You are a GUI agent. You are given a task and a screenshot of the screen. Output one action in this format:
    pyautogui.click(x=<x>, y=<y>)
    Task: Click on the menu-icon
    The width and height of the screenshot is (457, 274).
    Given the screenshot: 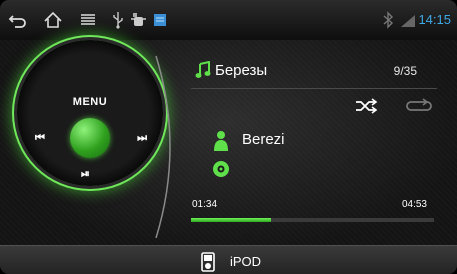 What is the action you would take?
    pyautogui.click(x=88, y=20)
    